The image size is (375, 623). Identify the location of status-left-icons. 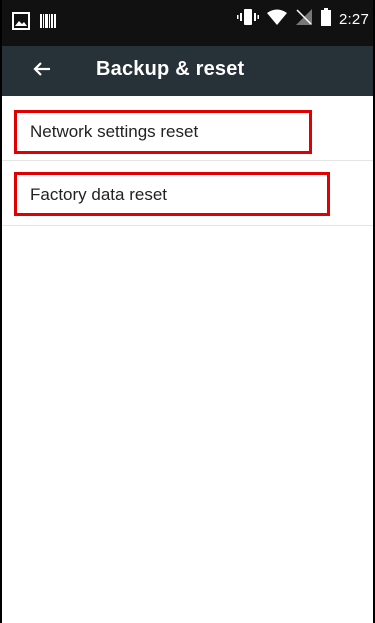
(34, 23).